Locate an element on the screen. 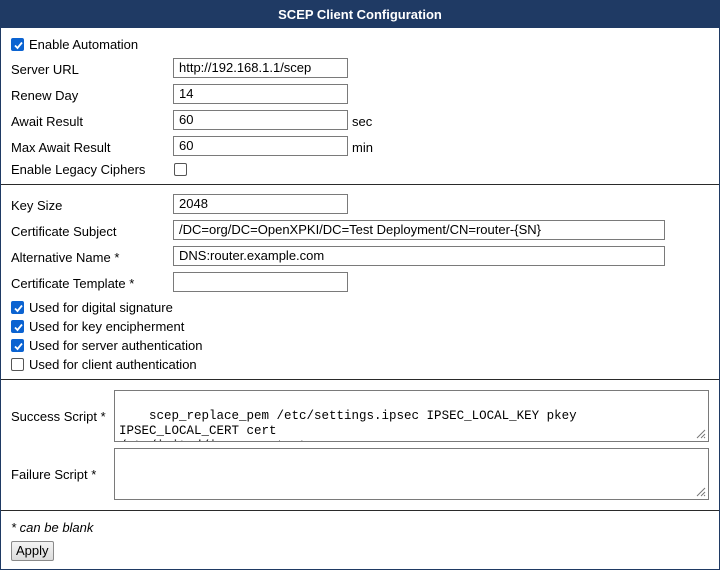 Image resolution: width=720 pixels, height=570 pixels. digital-signature-checkbox is located at coordinates (17, 307).